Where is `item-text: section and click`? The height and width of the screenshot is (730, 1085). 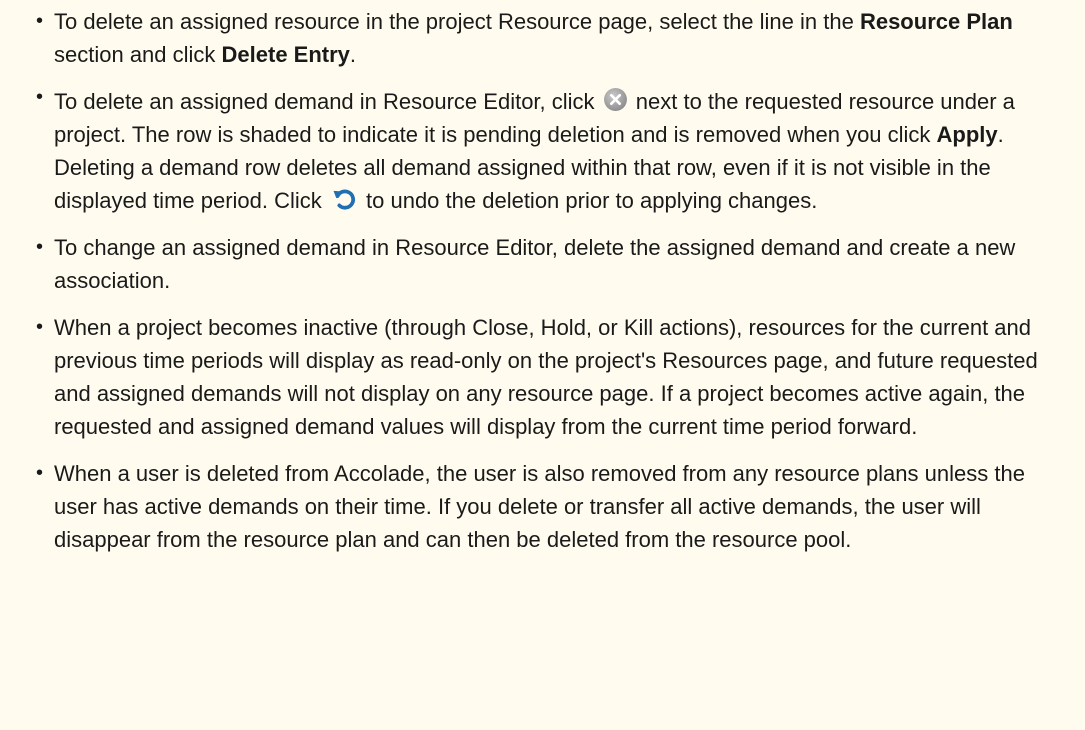
item-text: section and click is located at coordinates (138, 54).